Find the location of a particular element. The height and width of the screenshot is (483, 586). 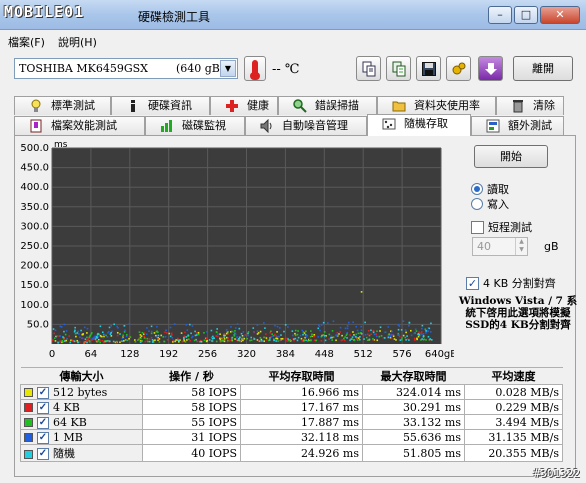

close-button: ✕ is located at coordinates (560, 15).